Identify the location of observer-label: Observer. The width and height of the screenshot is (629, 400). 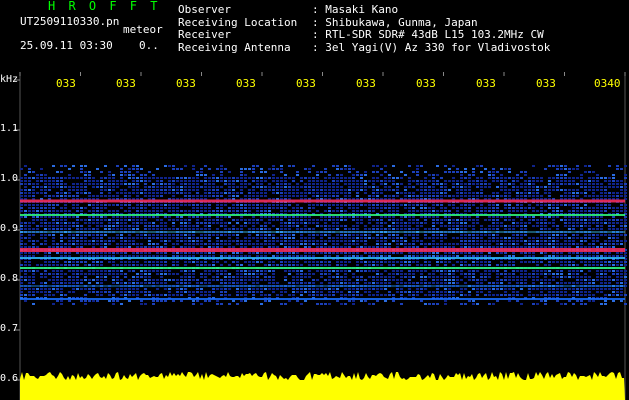
(204, 9).